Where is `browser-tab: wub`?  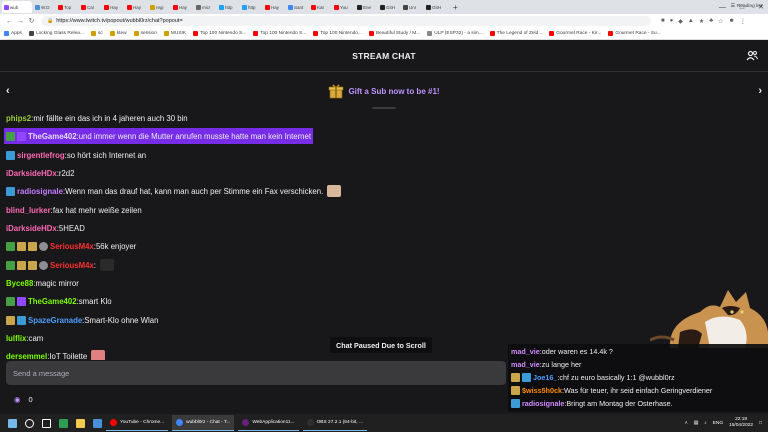 browser-tab: wub is located at coordinates (17, 7).